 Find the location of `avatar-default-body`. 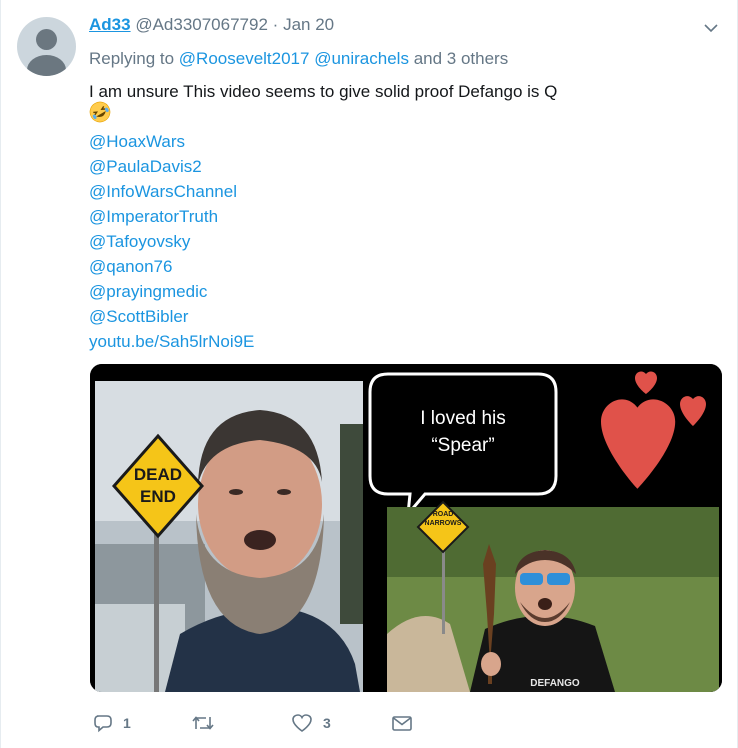

avatar-default-body is located at coordinates (46, 65).